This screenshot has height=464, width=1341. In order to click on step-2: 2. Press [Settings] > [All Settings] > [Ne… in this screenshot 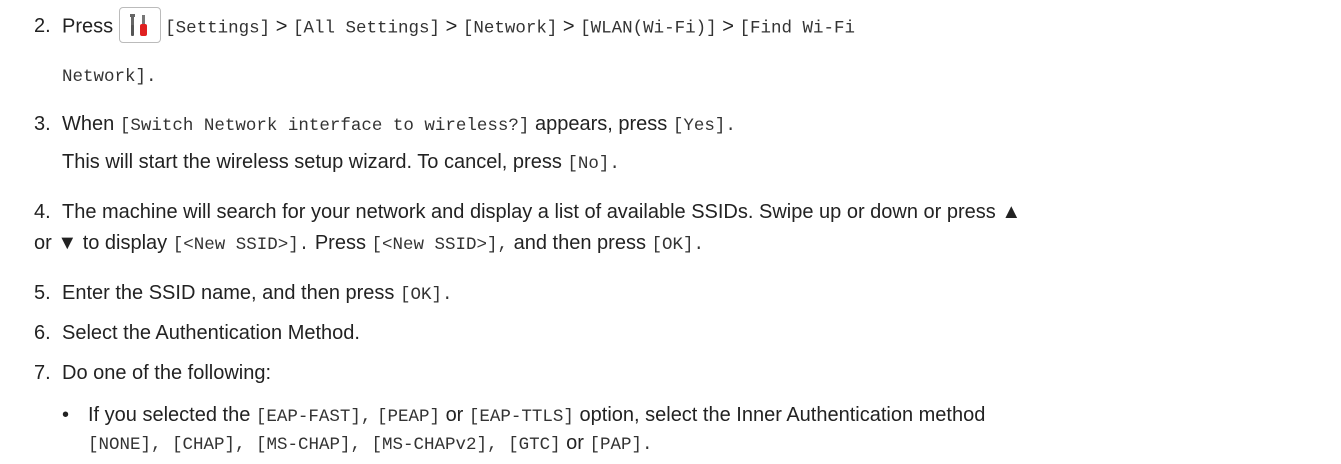, I will do `click(684, 26)`.